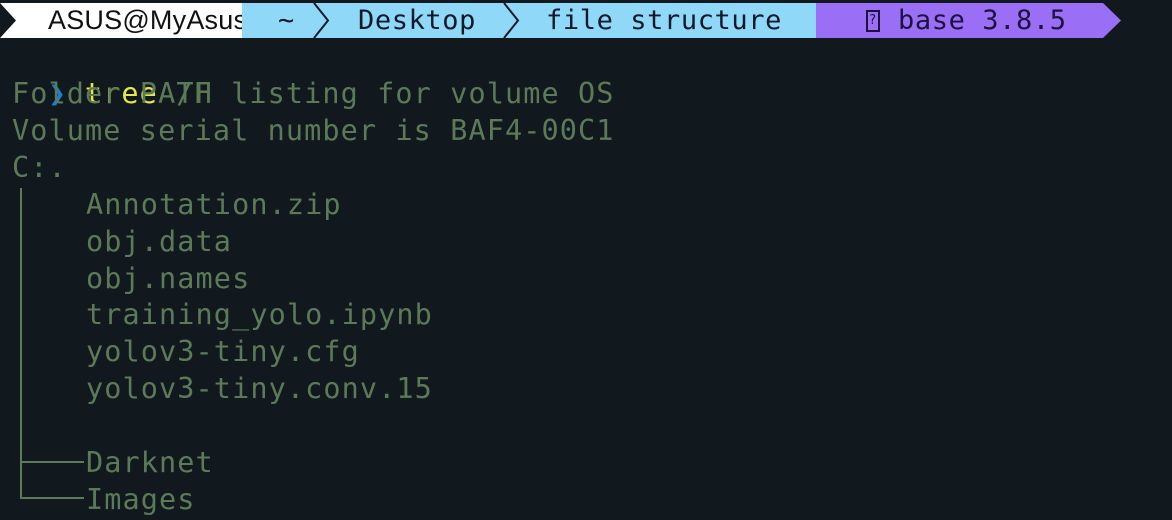 This screenshot has width=1172, height=520. Describe the element at coordinates (129, 20) in the screenshot. I see `prompt-user-host: ASUS@MyAsusPC` at that location.